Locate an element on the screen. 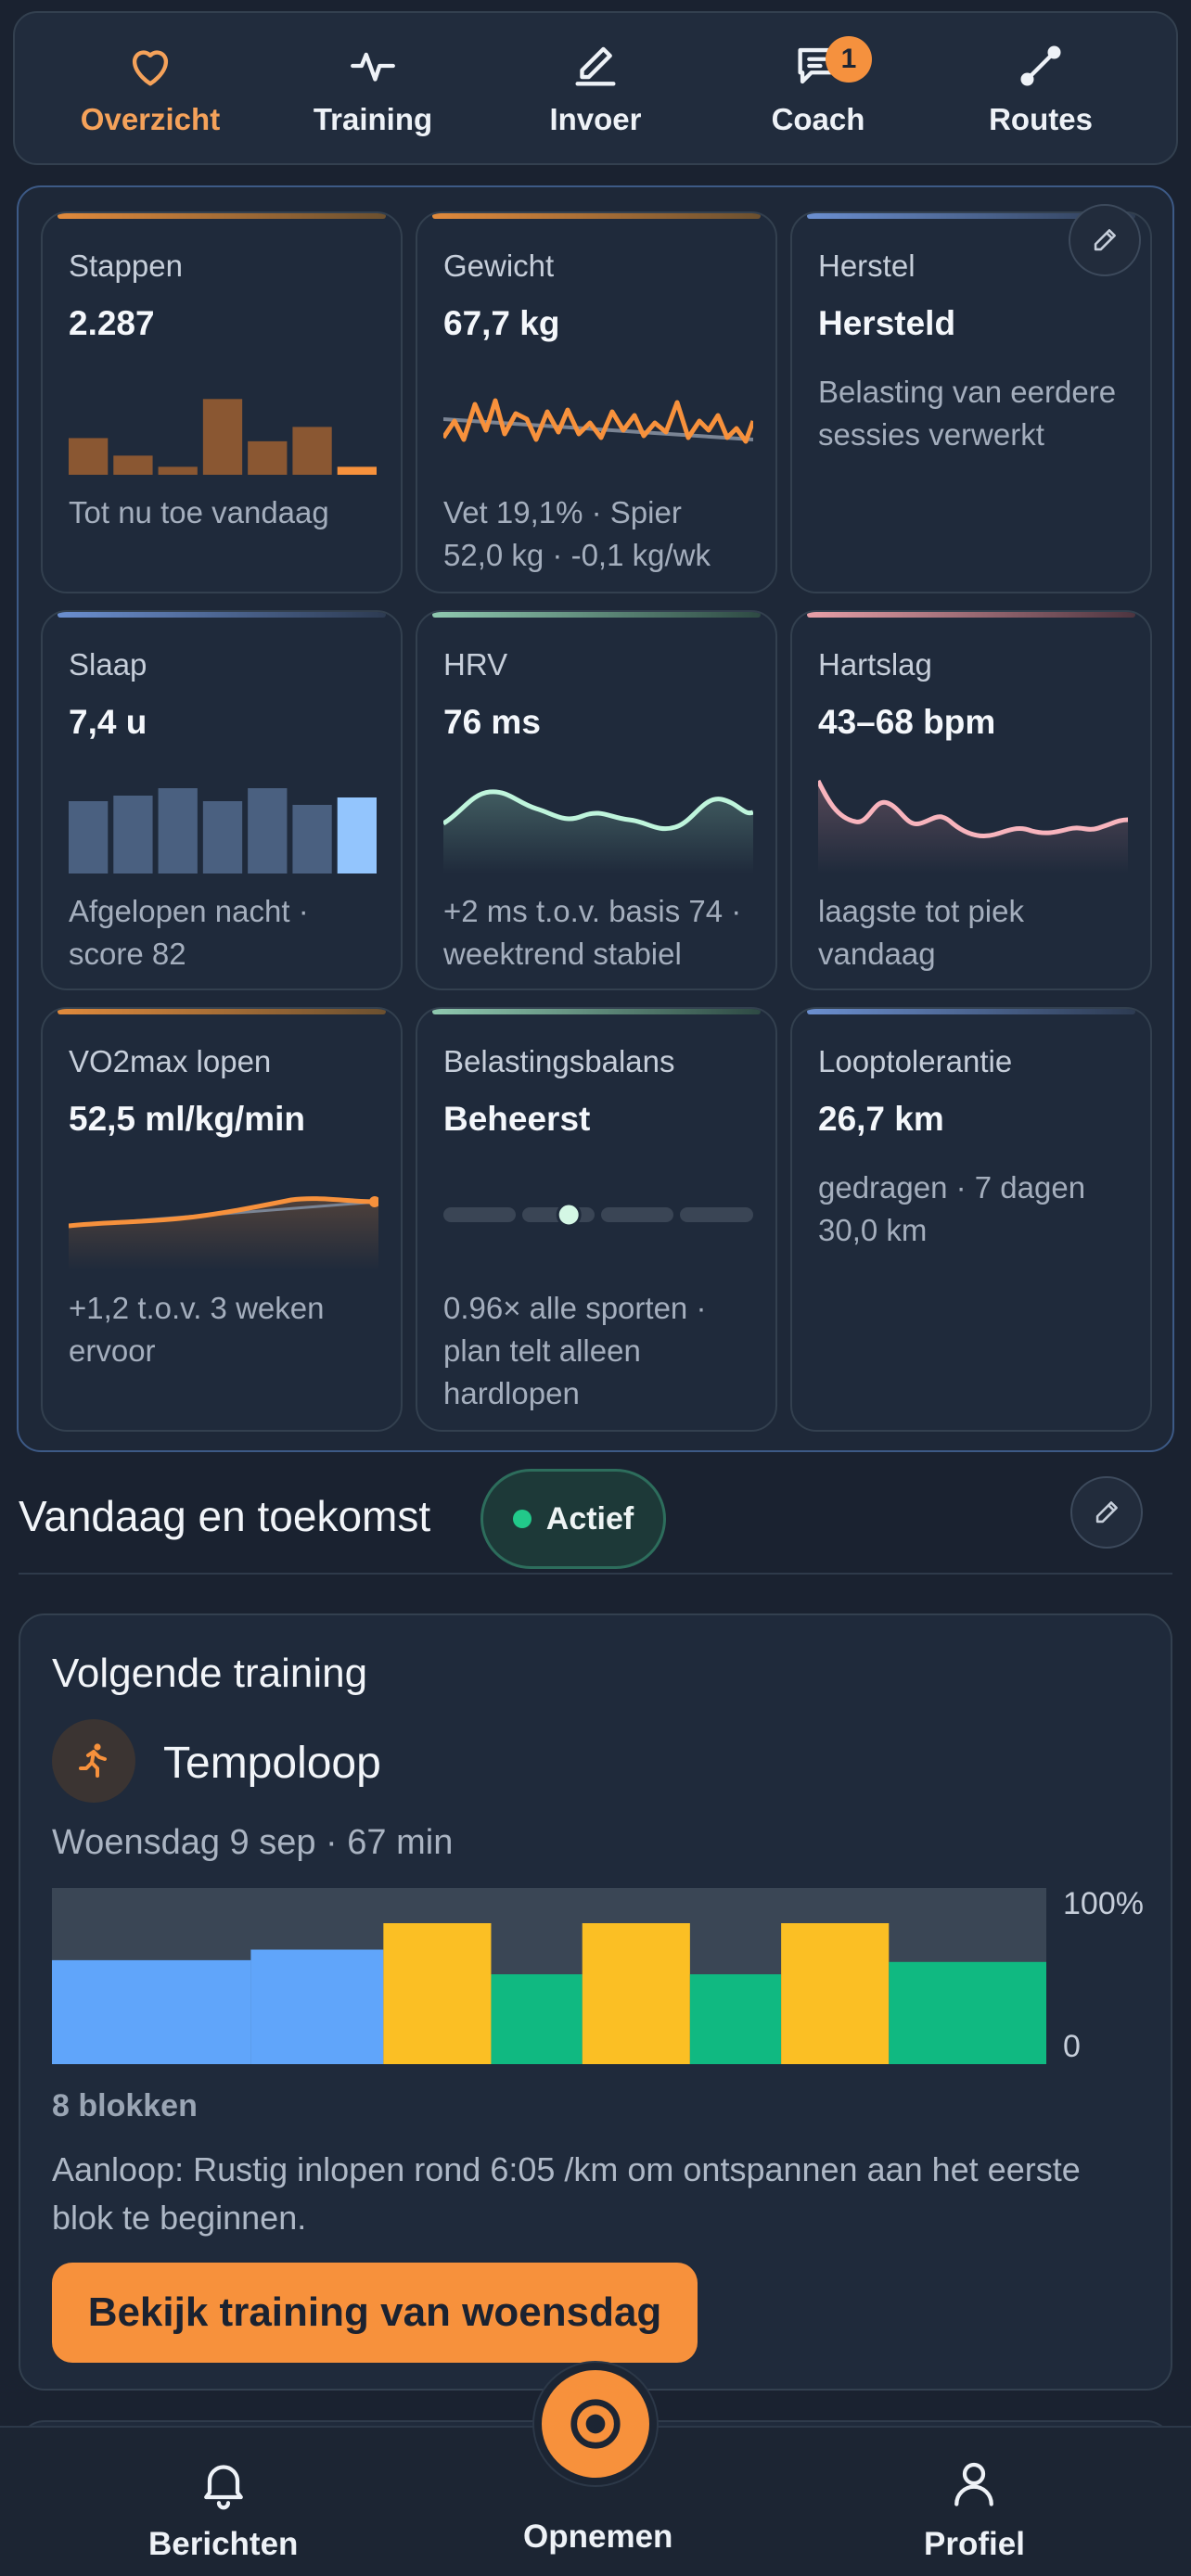 This screenshot has width=1191, height=2576. block-count: 8 blokken is located at coordinates (125, 2105).